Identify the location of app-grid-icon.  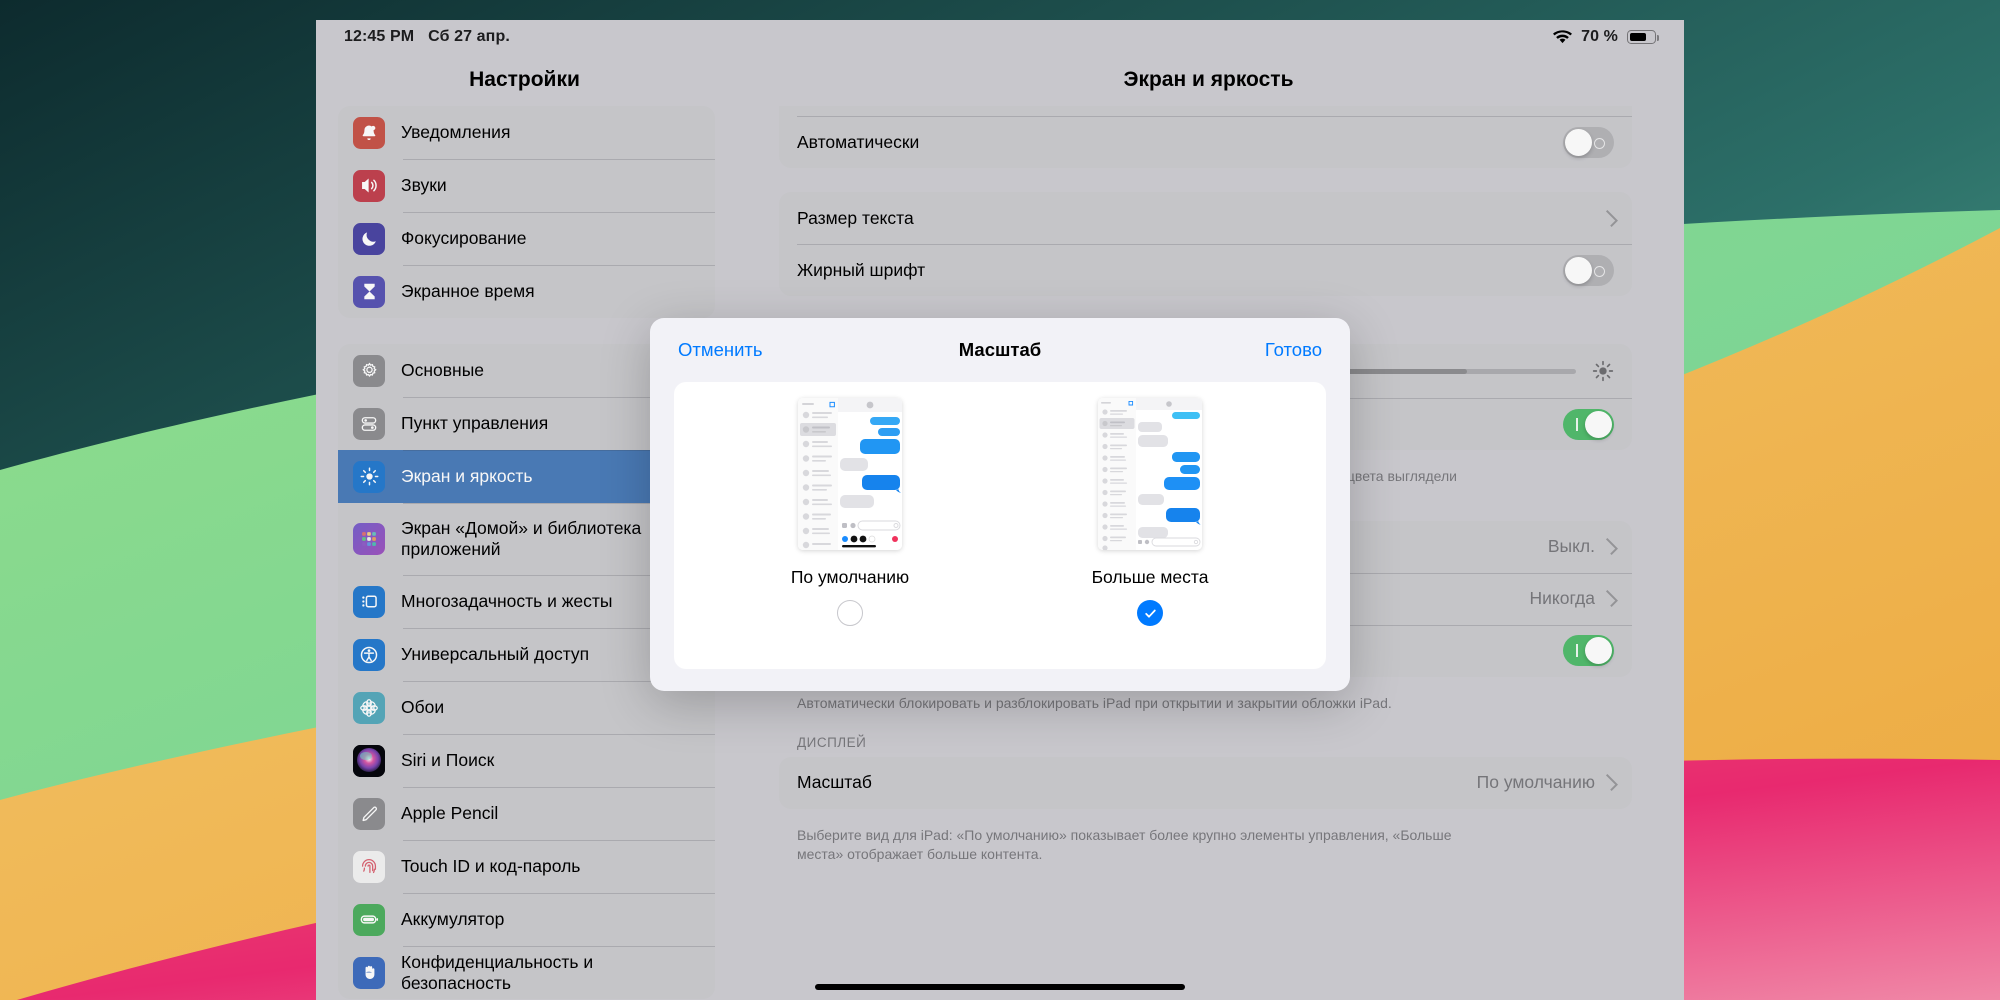
(369, 539).